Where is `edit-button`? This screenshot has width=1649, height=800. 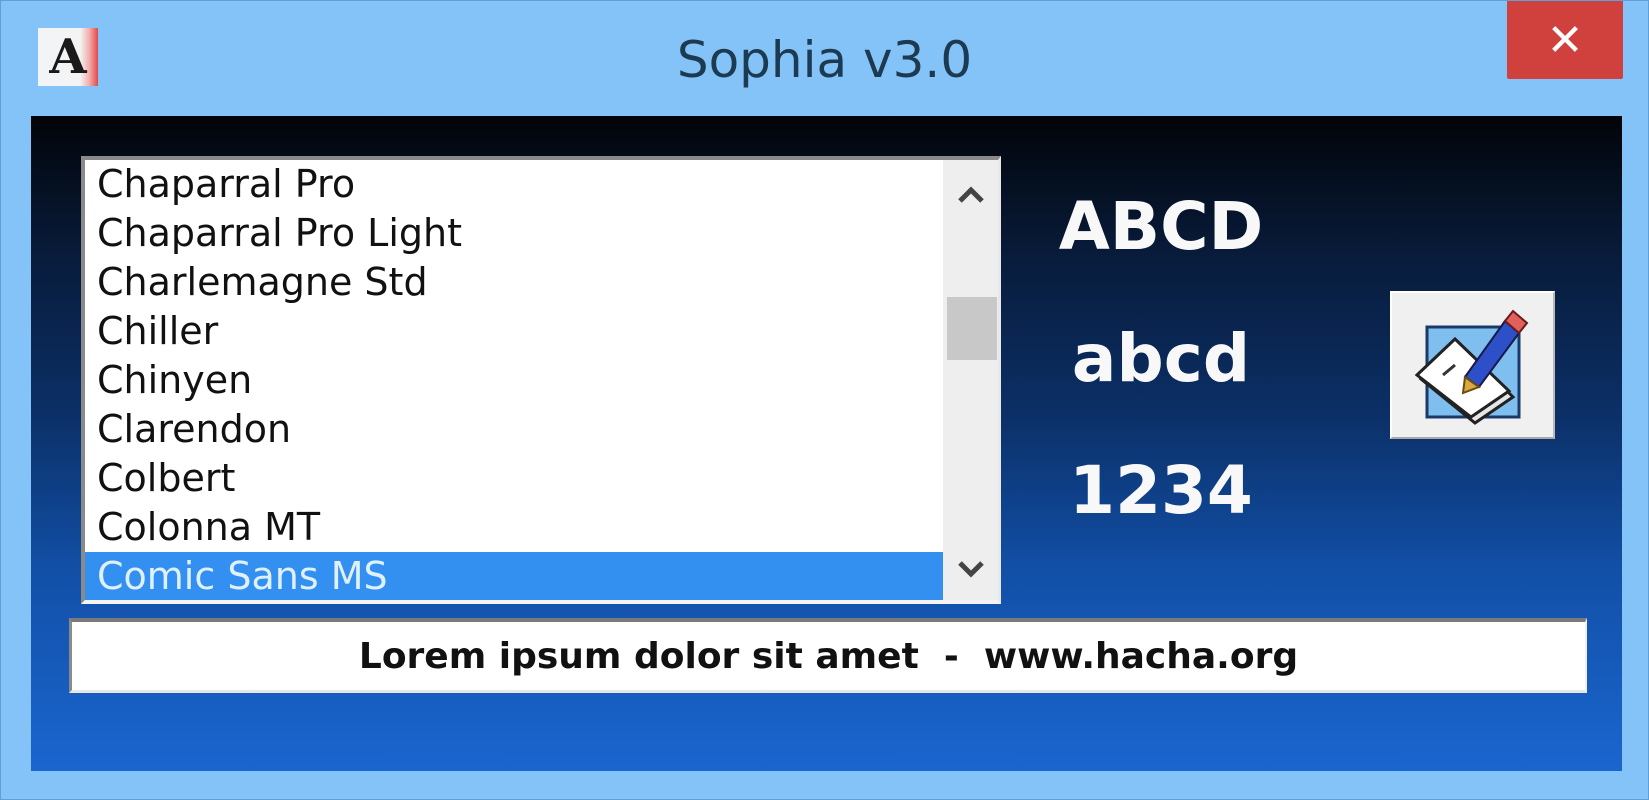 edit-button is located at coordinates (1472, 365).